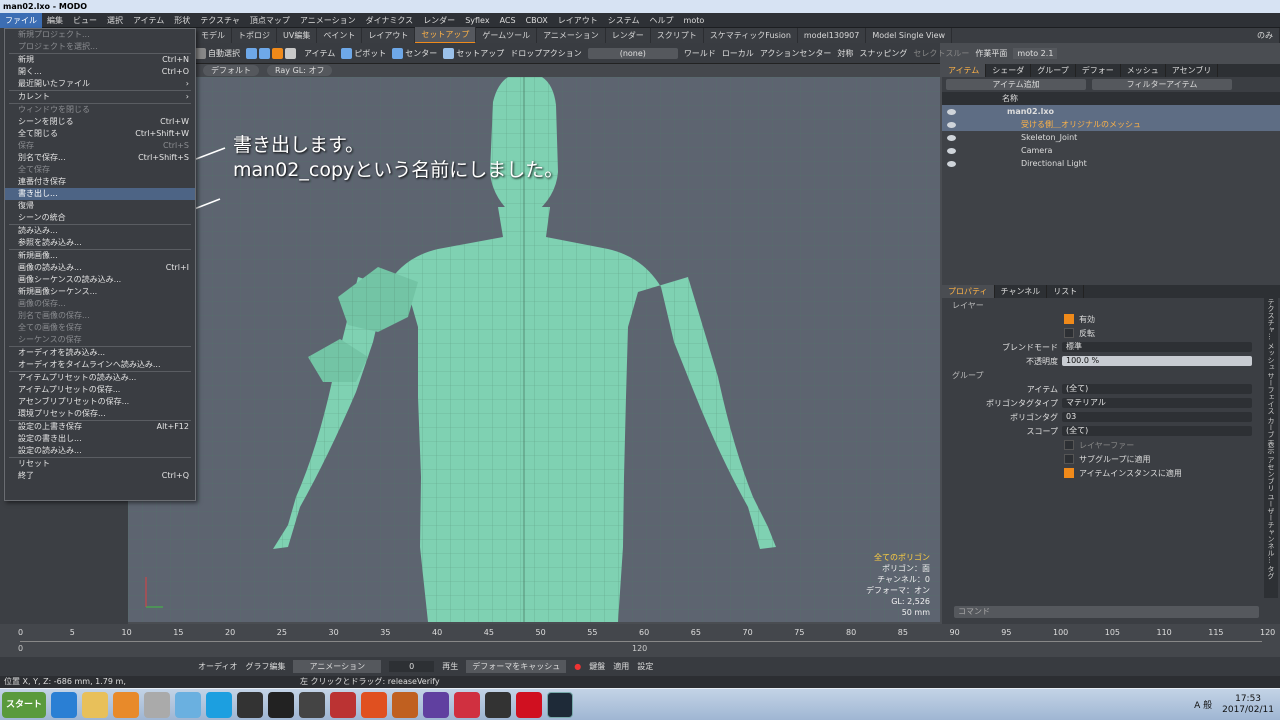  I want to click on shading-mode-button: デフォルト, so click(231, 70).